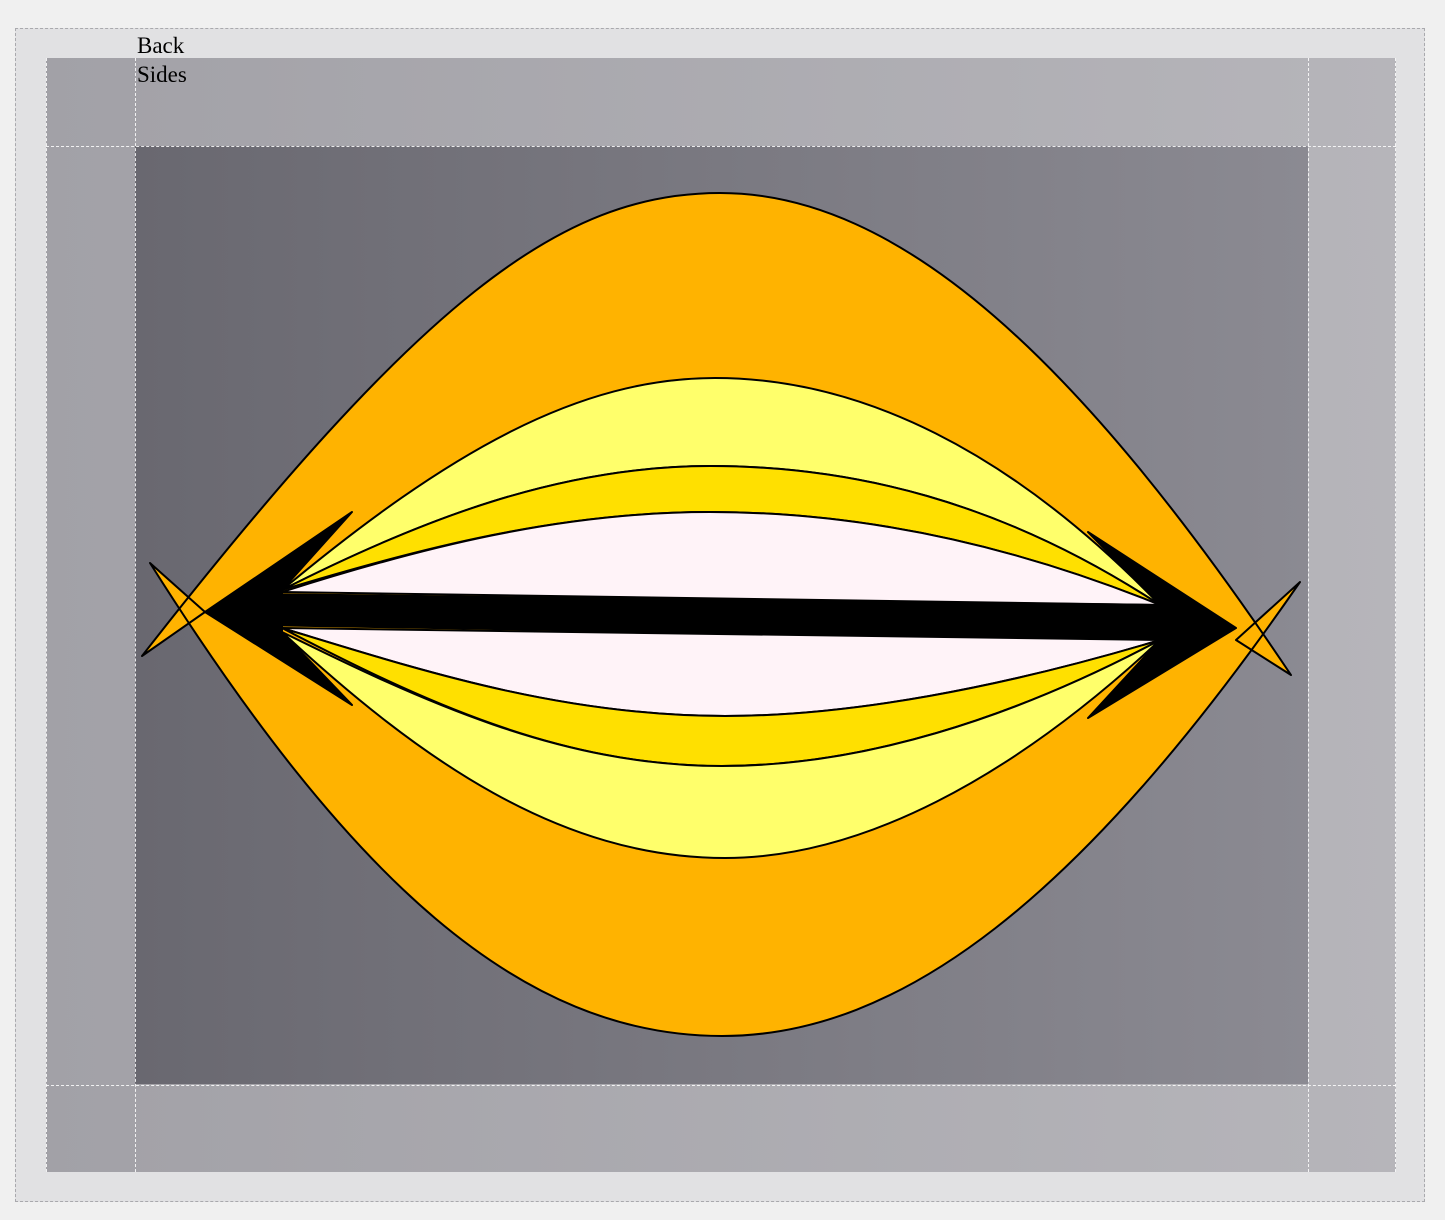 Image resolution: width=1445 pixels, height=1220 pixels. Describe the element at coordinates (721, 1085) in the screenshot. I see `guide-line-bottom` at that location.